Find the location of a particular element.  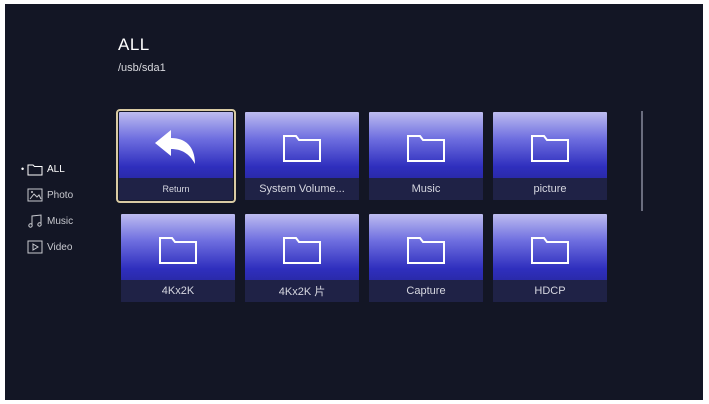

page-title: ALL is located at coordinates (134, 44).